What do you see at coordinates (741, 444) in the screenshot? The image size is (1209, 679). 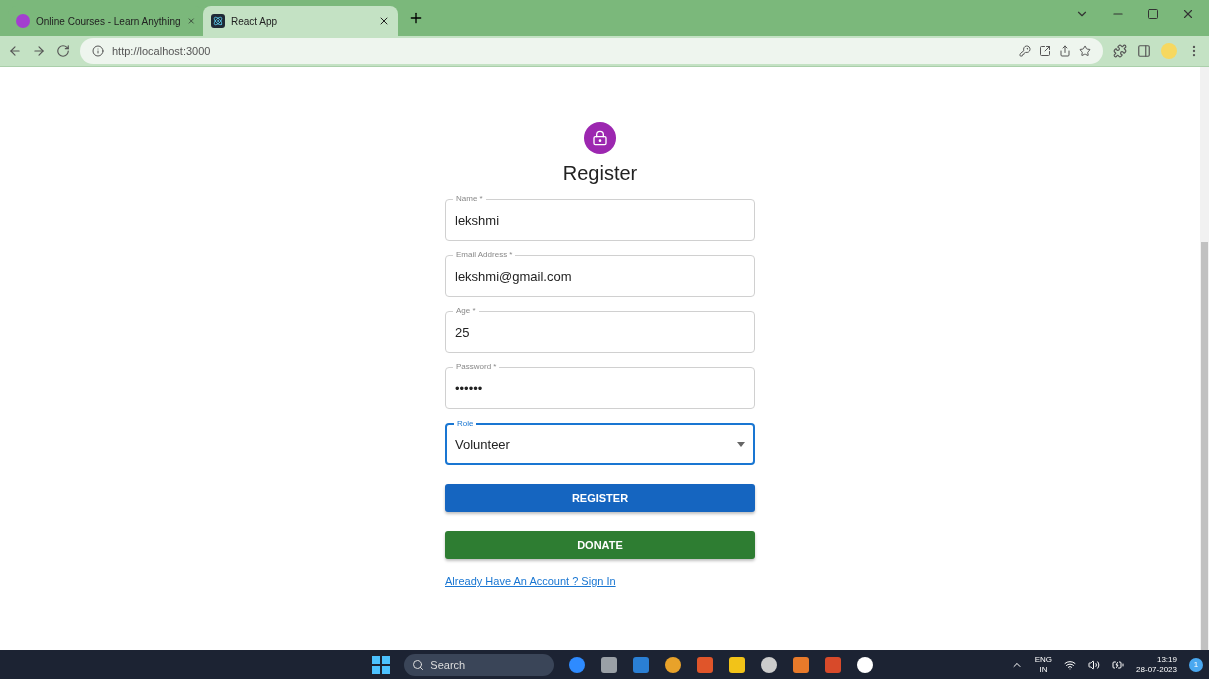 I see `caret-icon` at bounding box center [741, 444].